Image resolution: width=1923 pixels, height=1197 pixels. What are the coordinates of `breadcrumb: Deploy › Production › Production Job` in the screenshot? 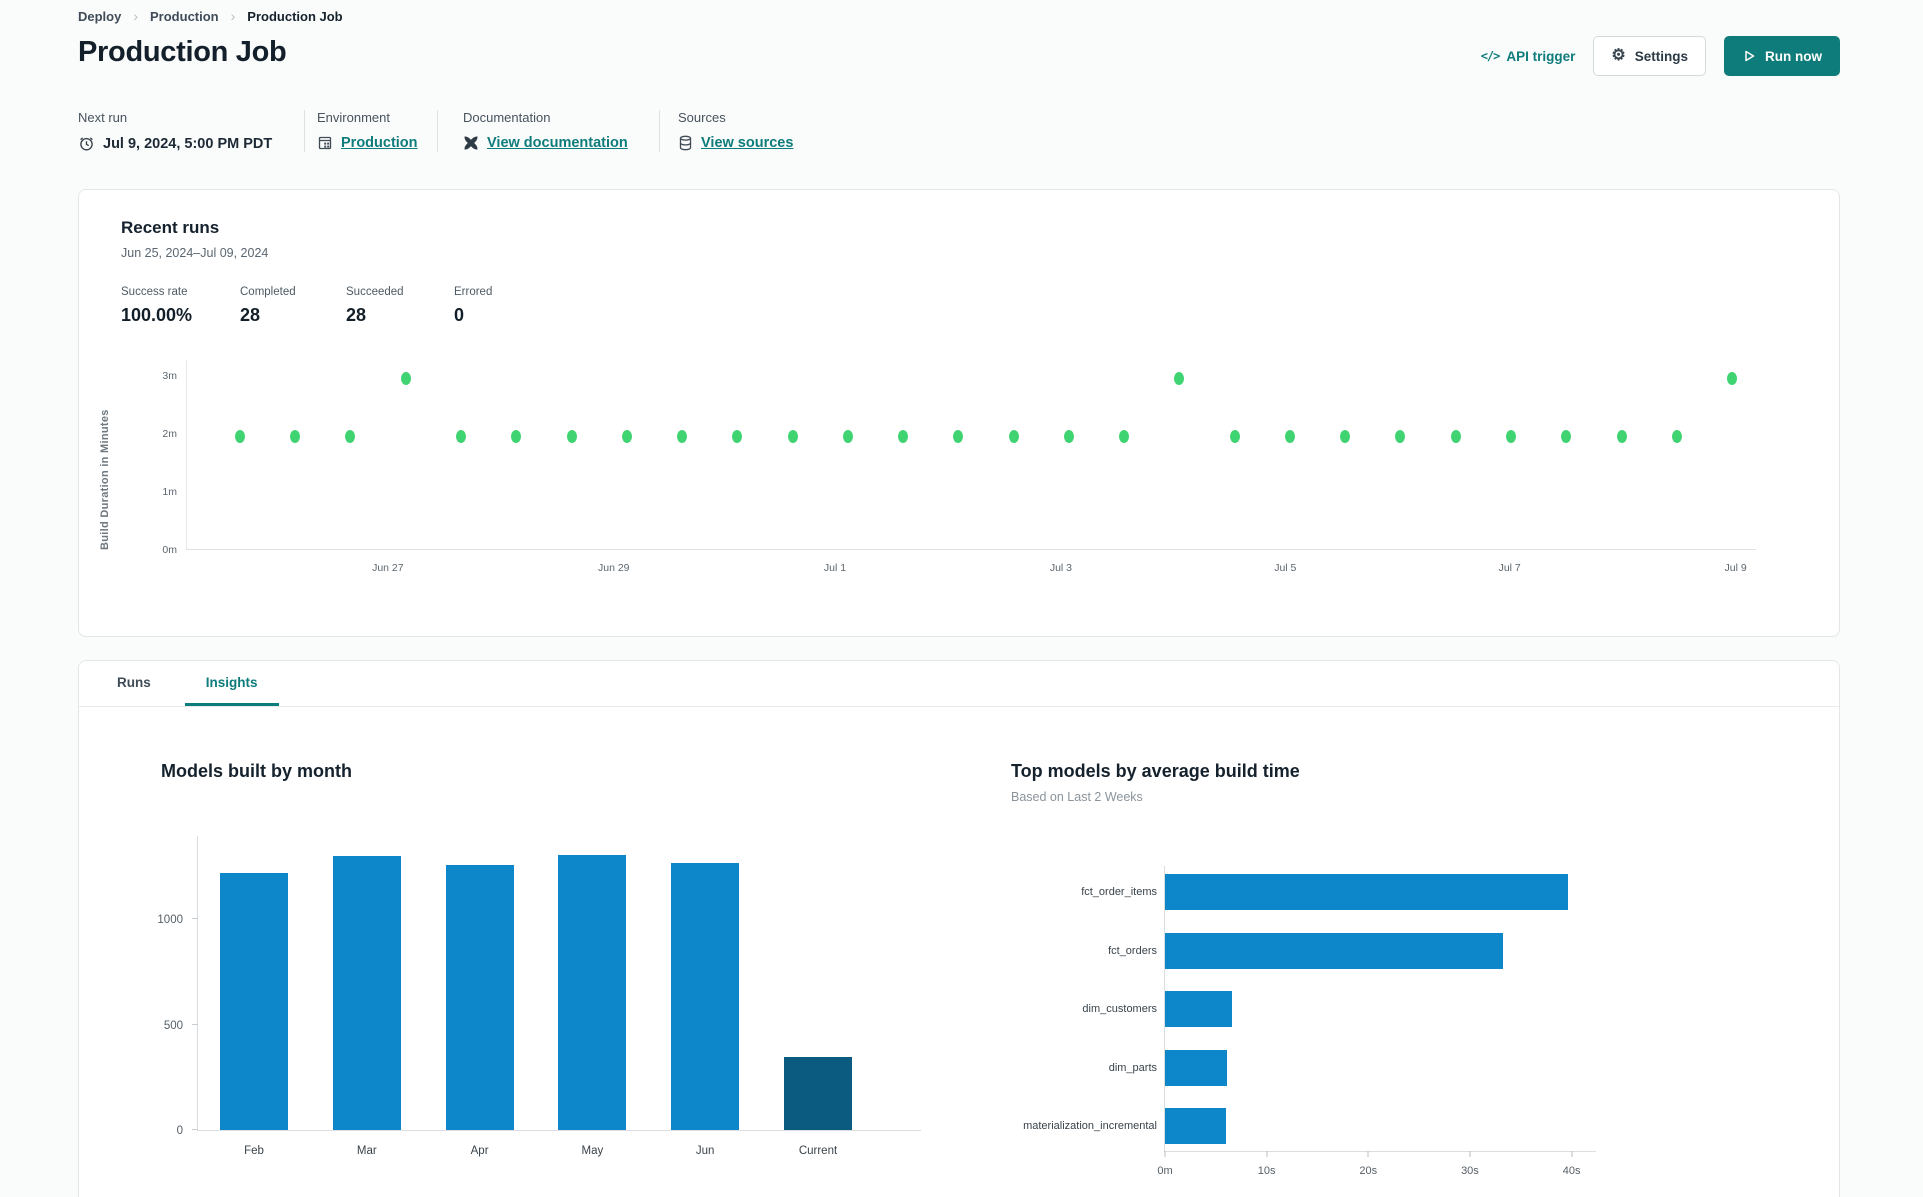 It's located at (210, 16).